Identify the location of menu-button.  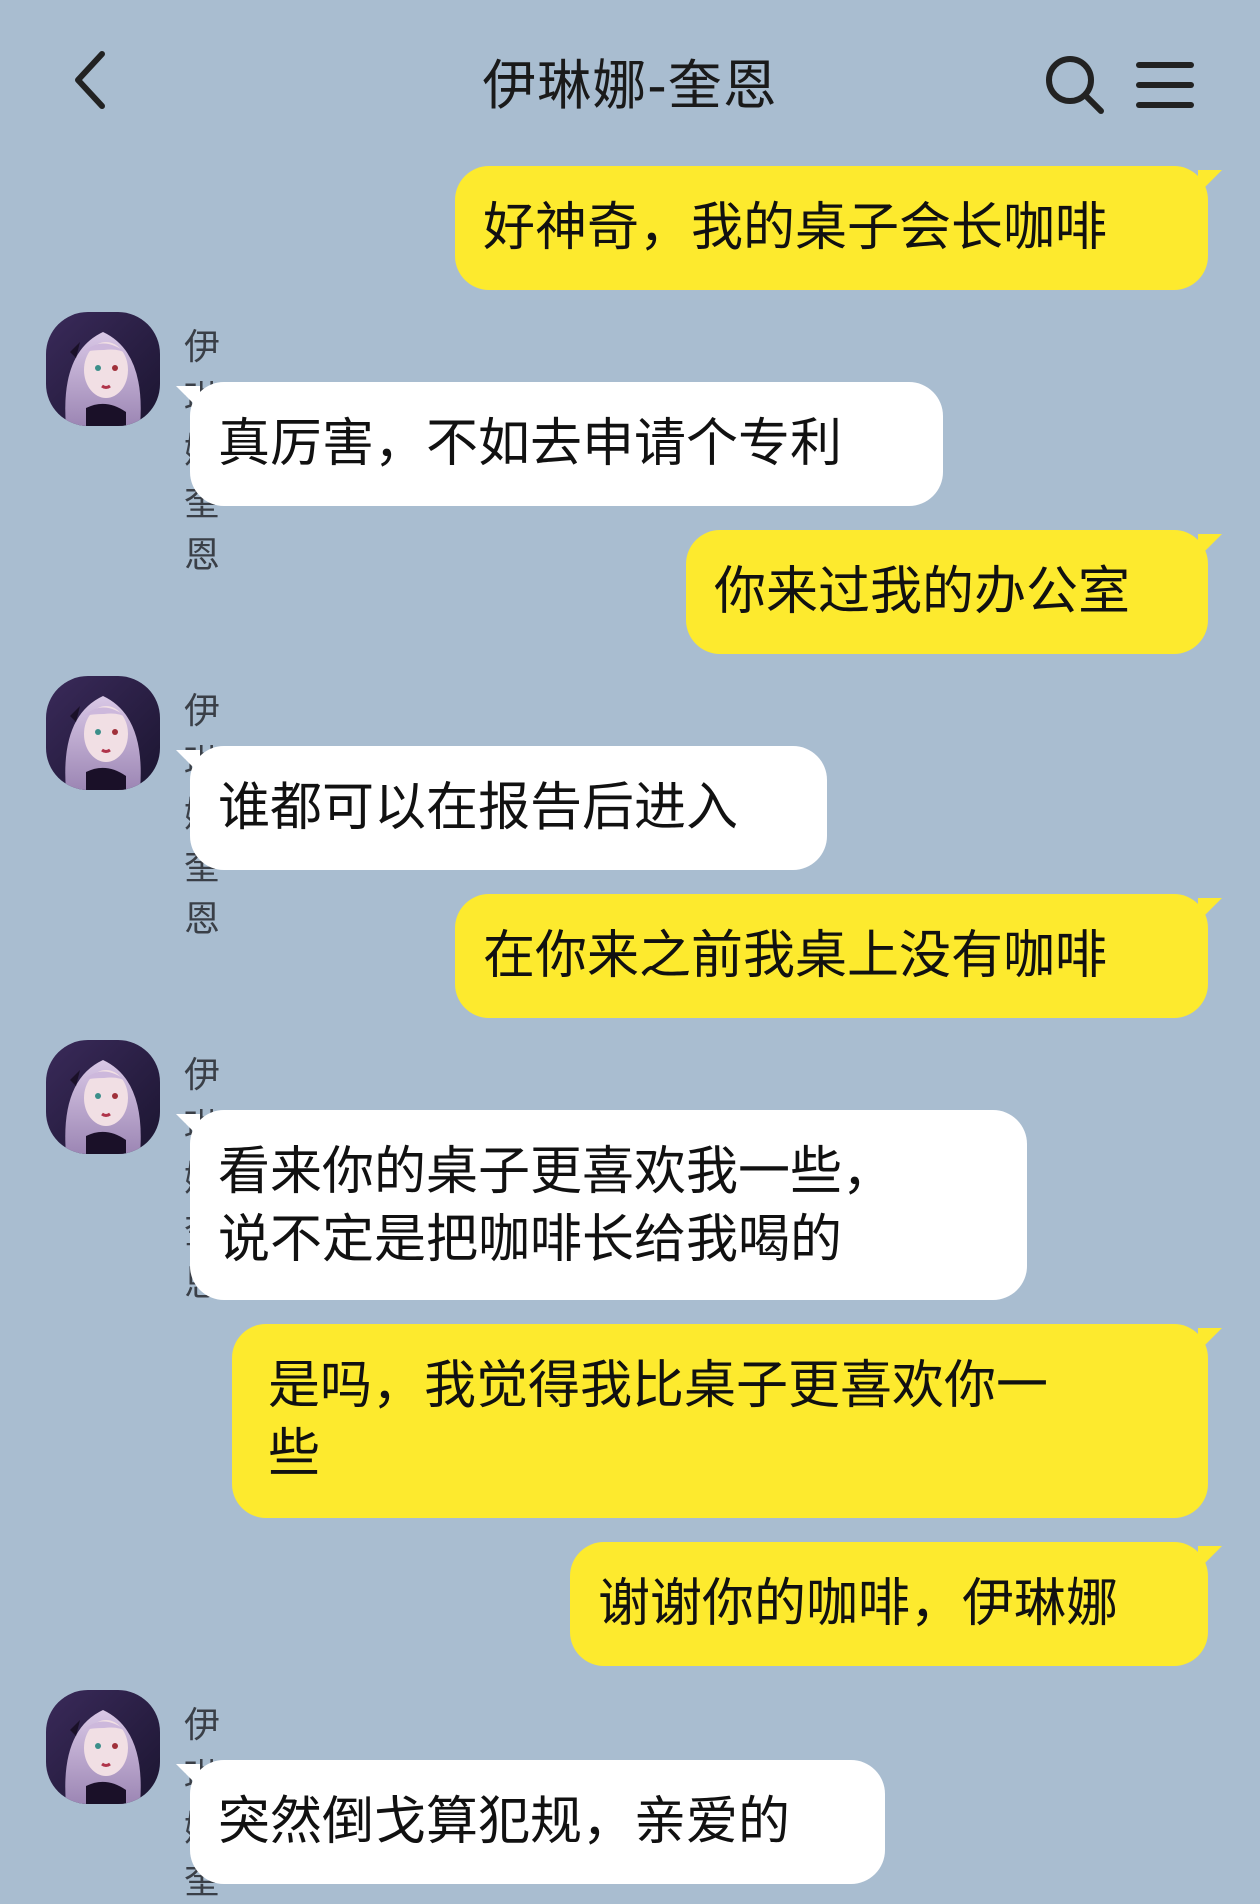
(1165, 85).